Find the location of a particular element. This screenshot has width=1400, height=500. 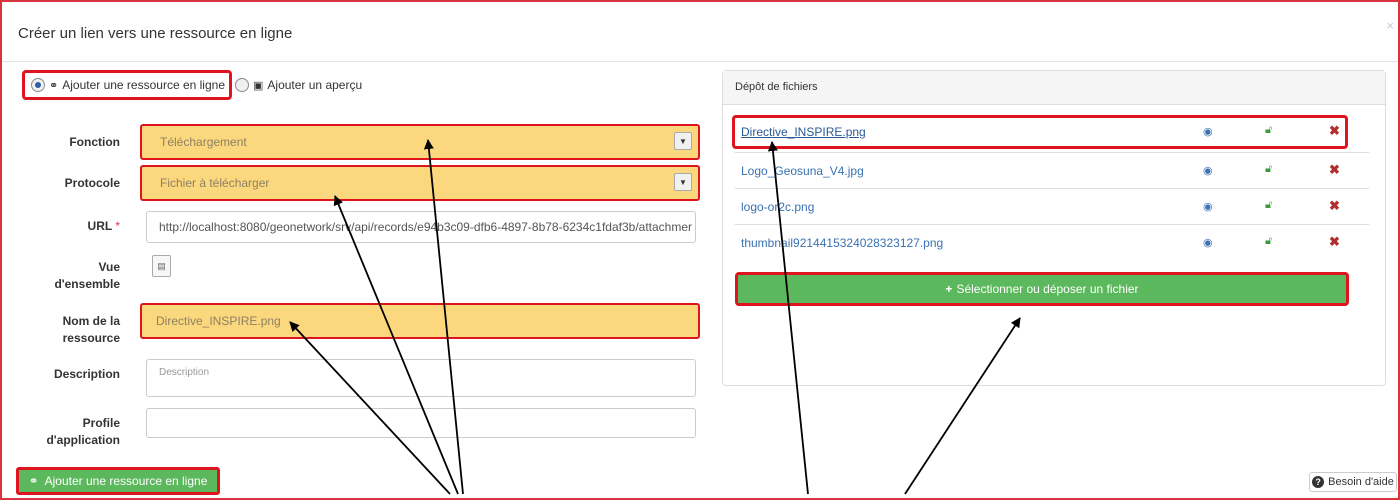

label-overview-line1: Vue is located at coordinates (109, 267).